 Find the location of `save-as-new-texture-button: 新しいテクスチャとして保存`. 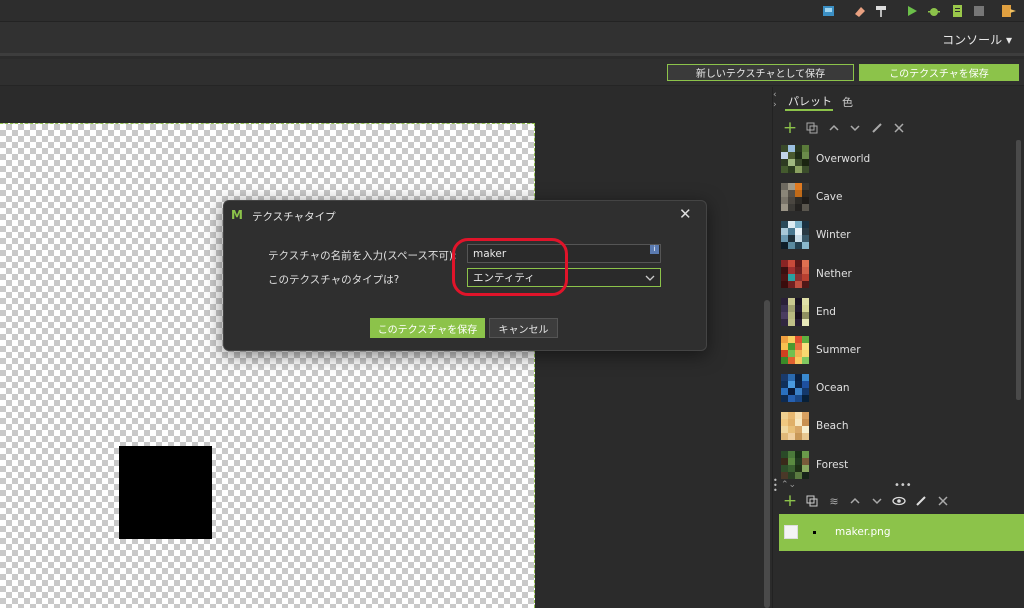

save-as-new-texture-button: 新しいテクスチャとして保存 is located at coordinates (760, 72).